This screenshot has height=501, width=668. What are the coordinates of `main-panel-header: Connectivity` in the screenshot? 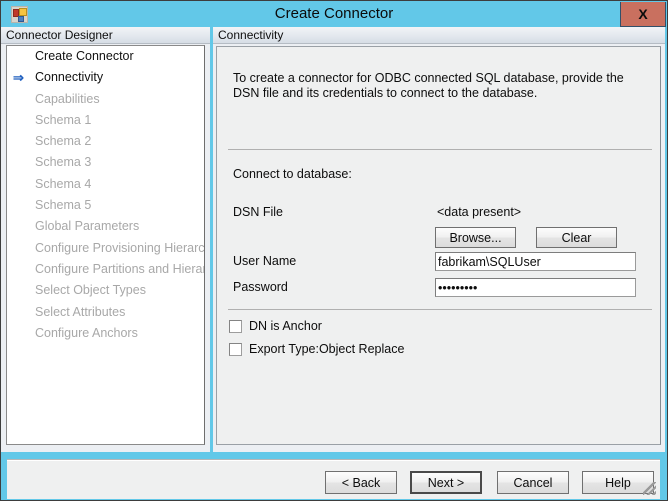 It's located at (439, 35).